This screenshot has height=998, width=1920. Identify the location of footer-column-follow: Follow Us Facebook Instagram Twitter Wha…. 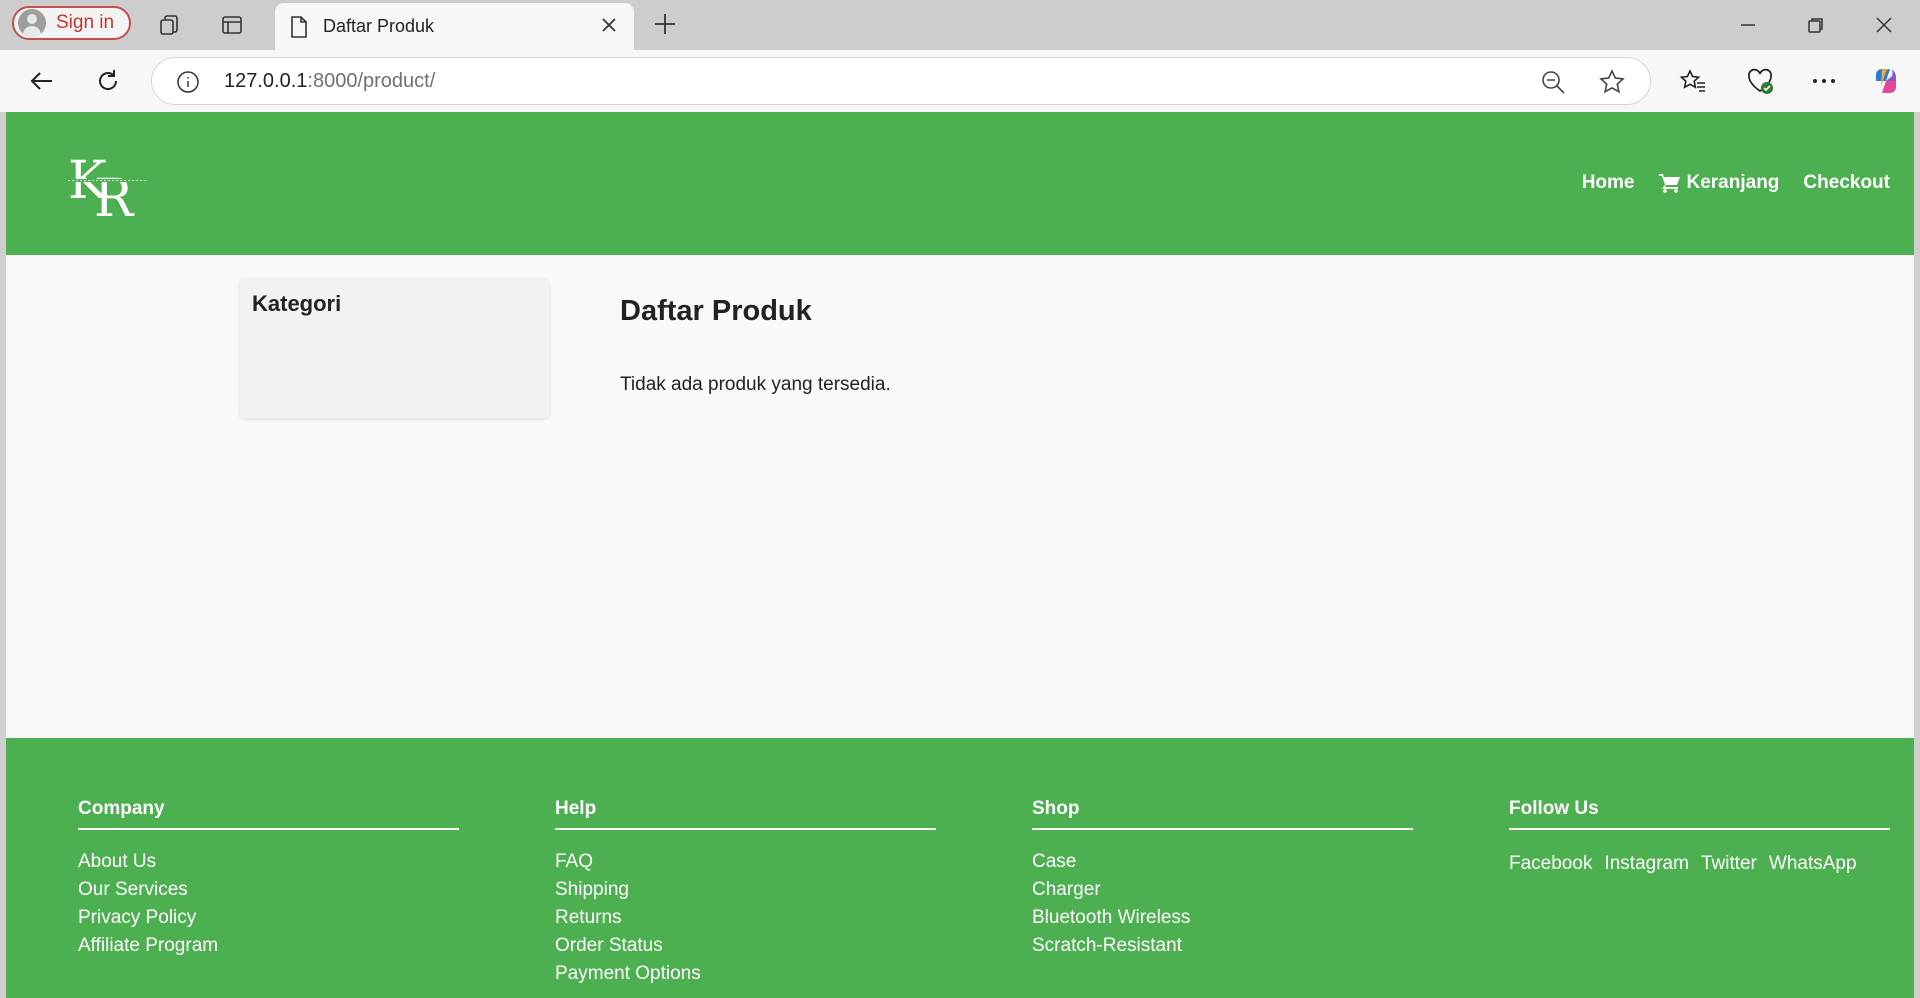
(1699, 836).